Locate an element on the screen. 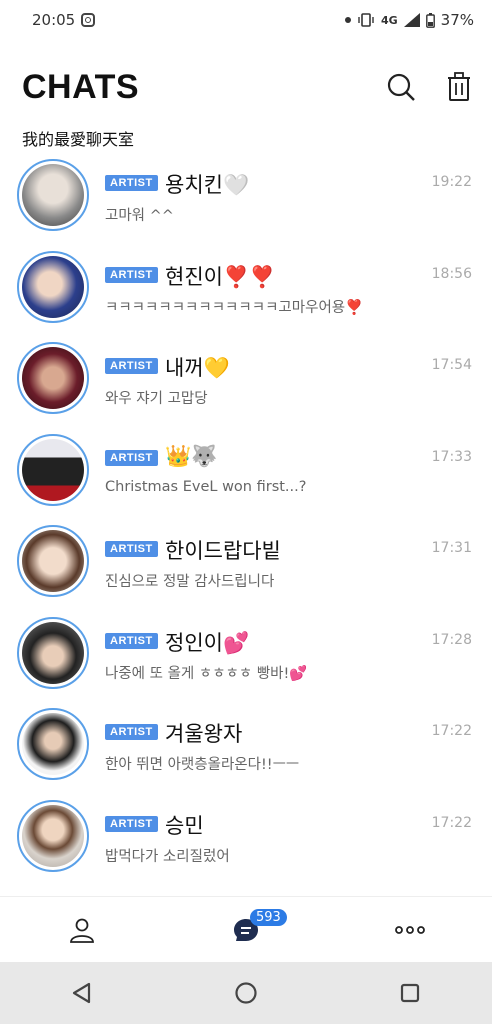 This screenshot has width=492, height=1024. notification-dot-icon is located at coordinates (347, 20).